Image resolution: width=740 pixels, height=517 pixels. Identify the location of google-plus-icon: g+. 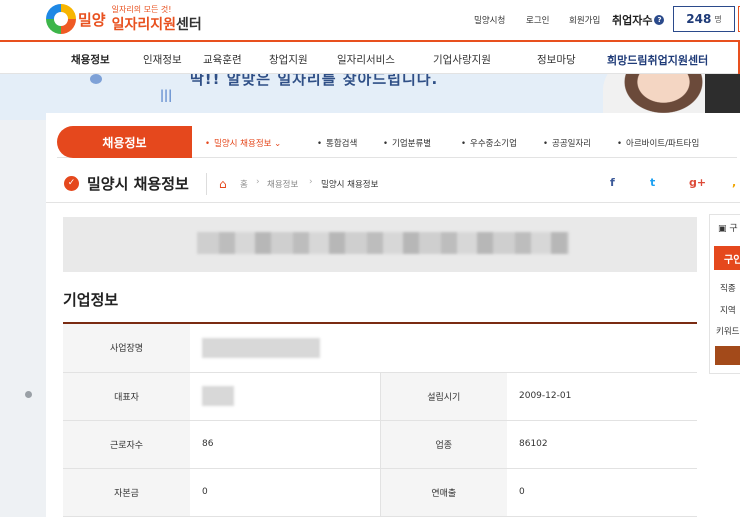
(697, 182).